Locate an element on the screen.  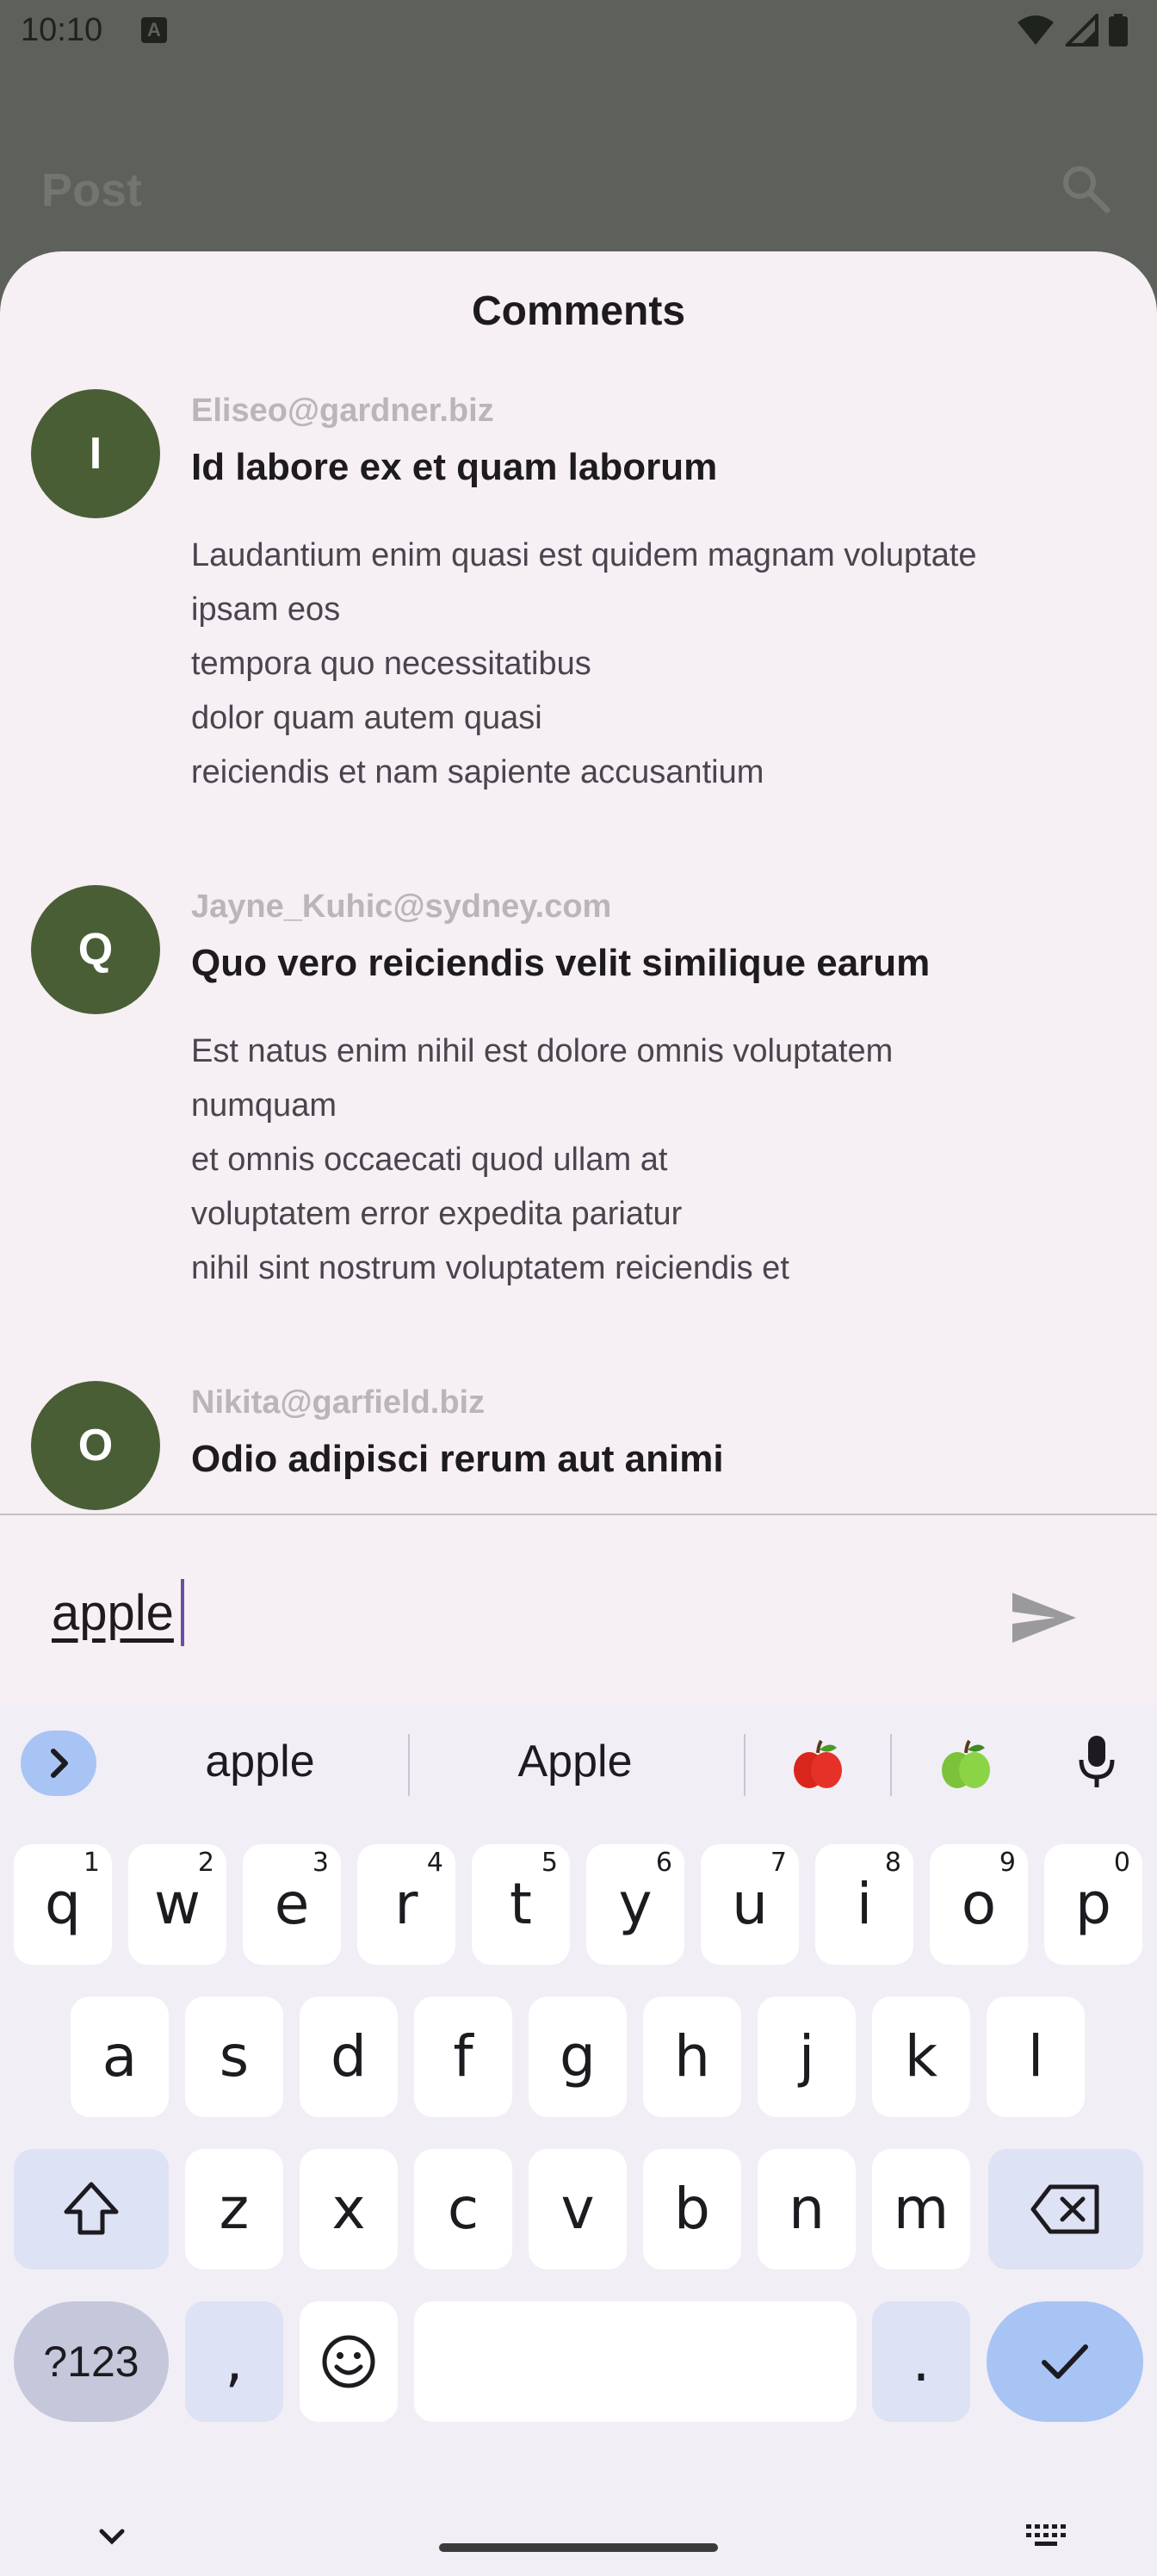
key-y: y6 is located at coordinates (635, 1904).